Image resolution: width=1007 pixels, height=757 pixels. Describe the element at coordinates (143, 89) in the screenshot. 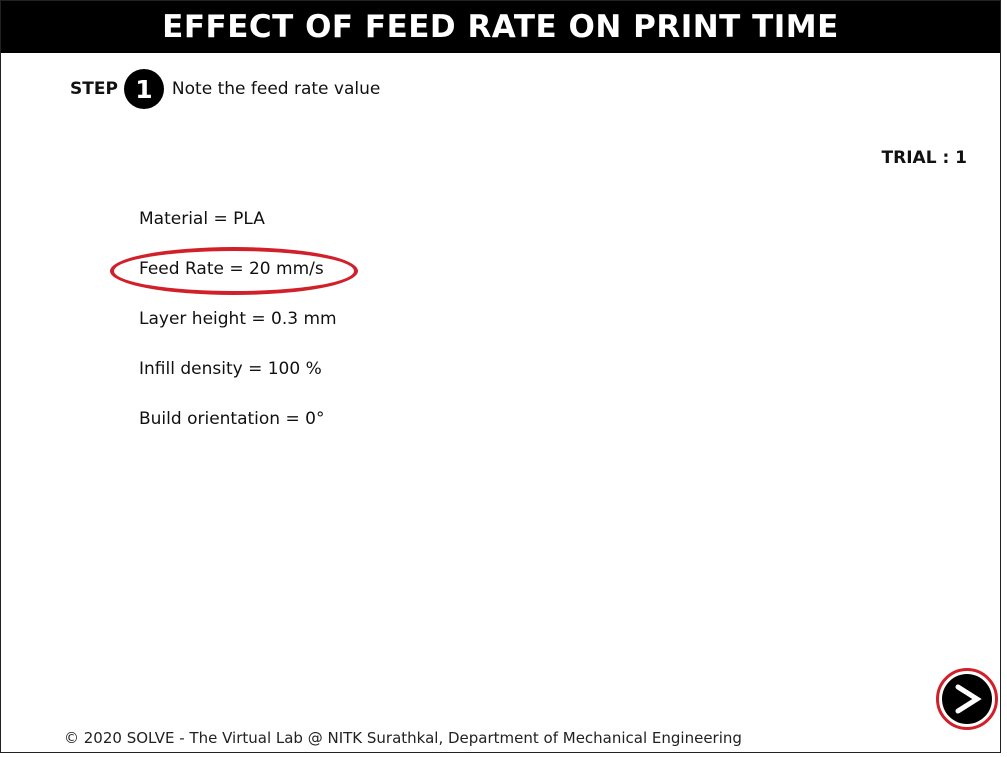

I see `step-number-badge: 1` at that location.